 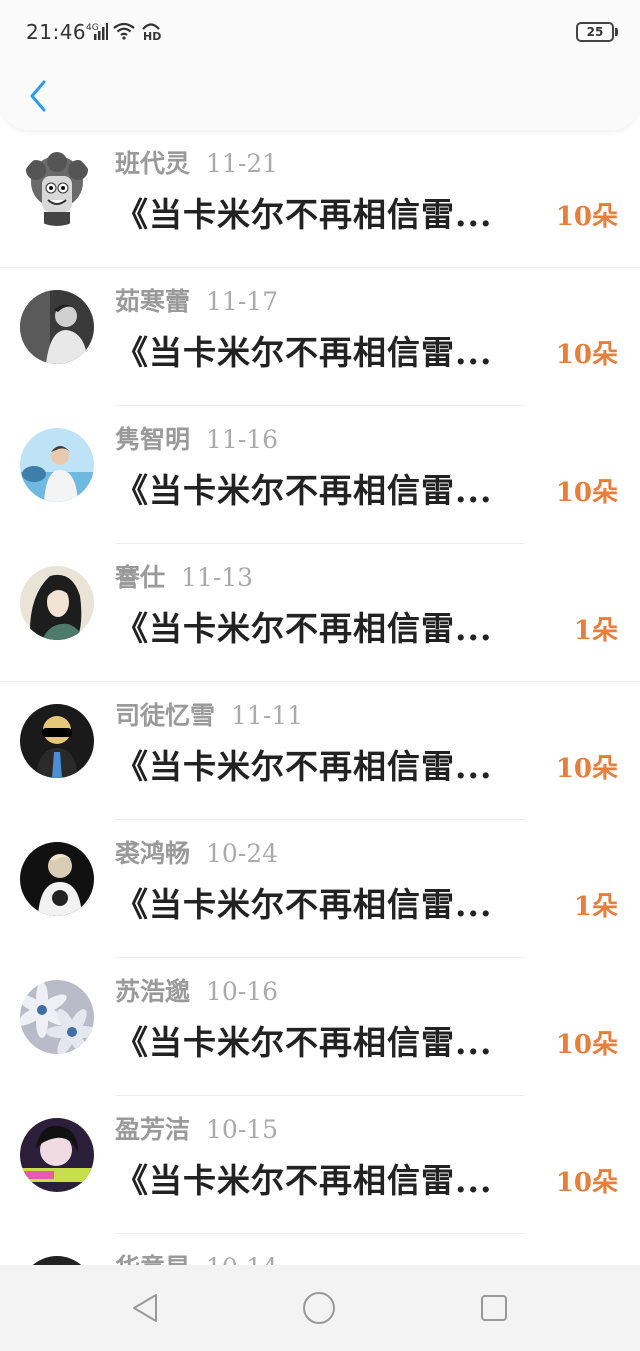 I want to click on send-date: 11-21, so click(x=242, y=163).